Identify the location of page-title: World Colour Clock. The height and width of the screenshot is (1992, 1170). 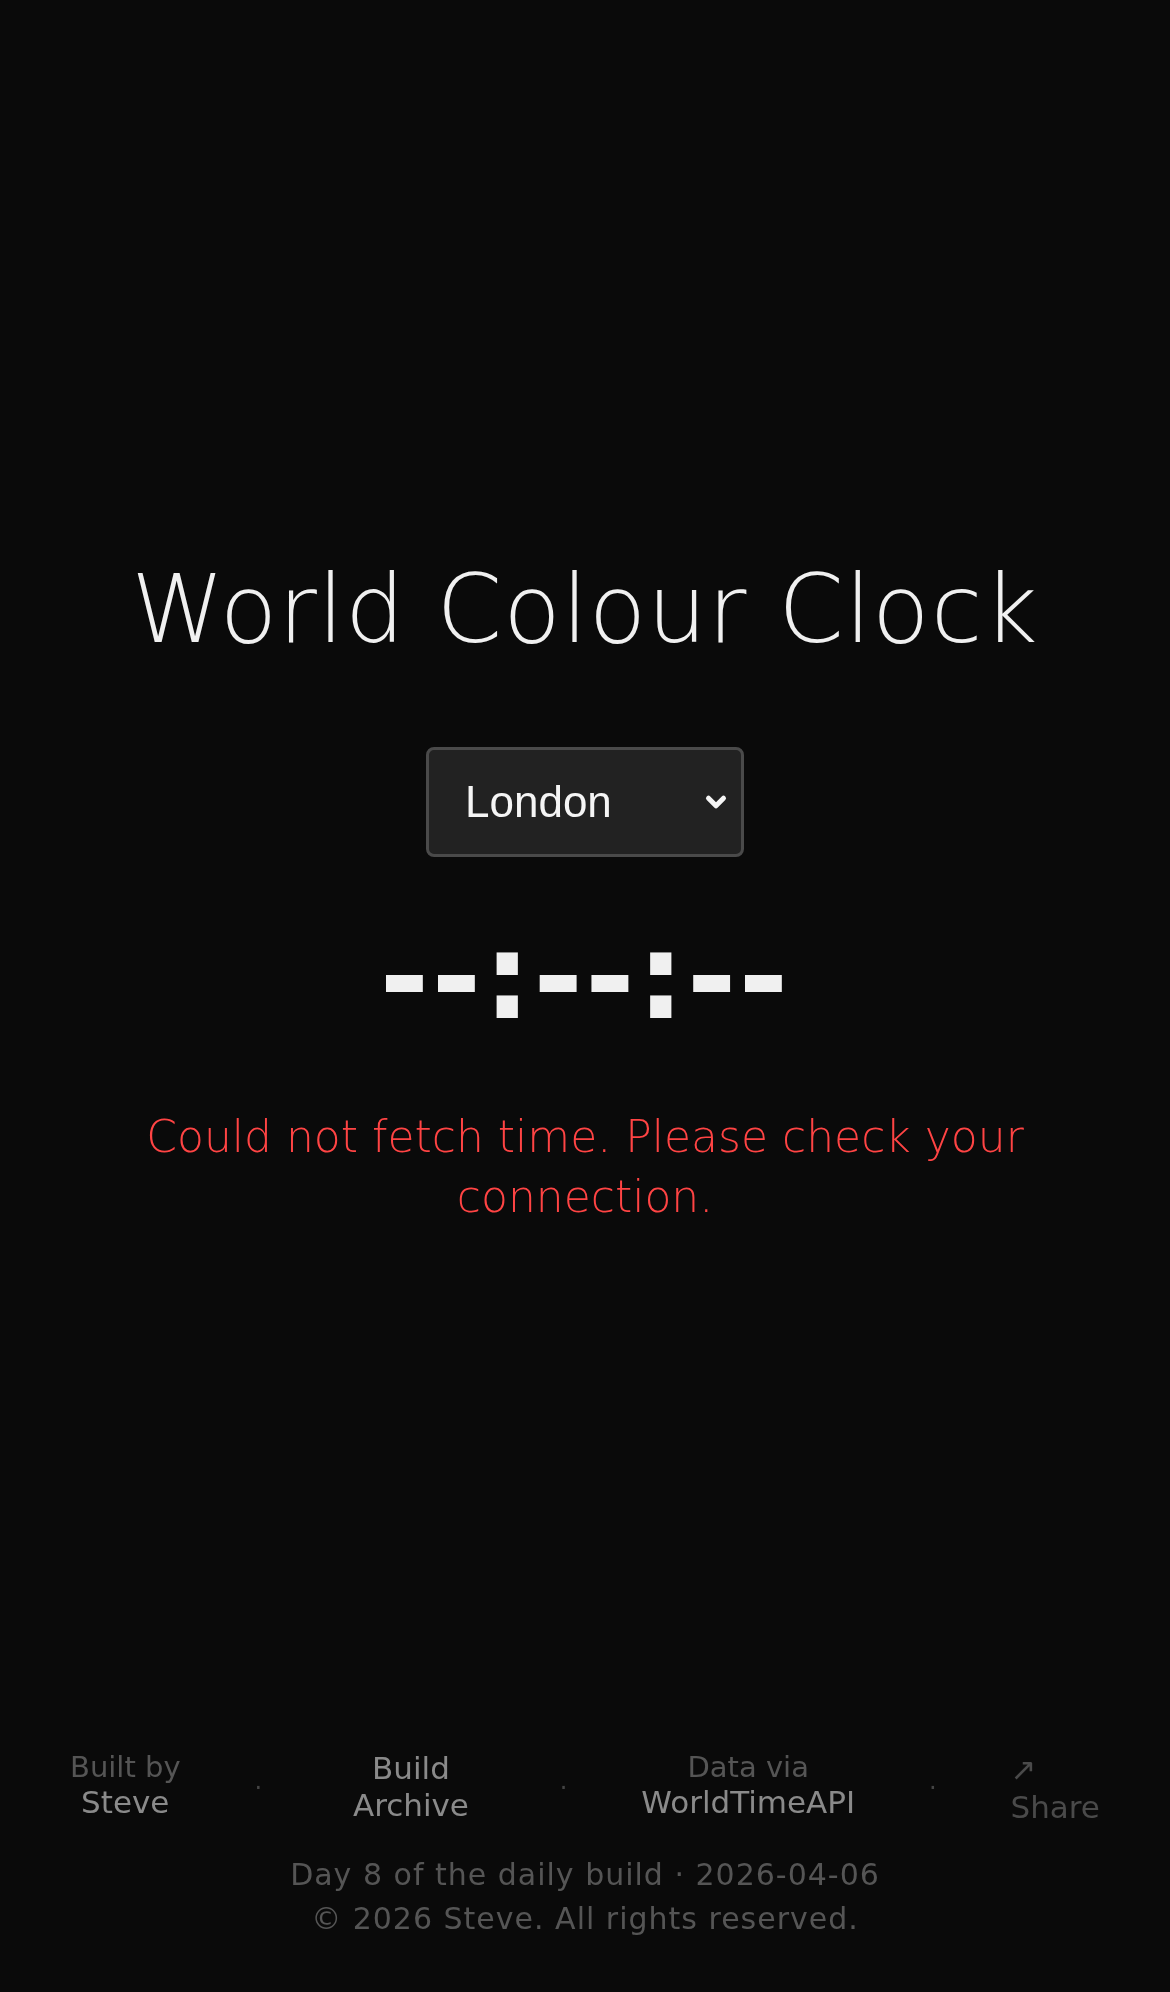
(585, 610).